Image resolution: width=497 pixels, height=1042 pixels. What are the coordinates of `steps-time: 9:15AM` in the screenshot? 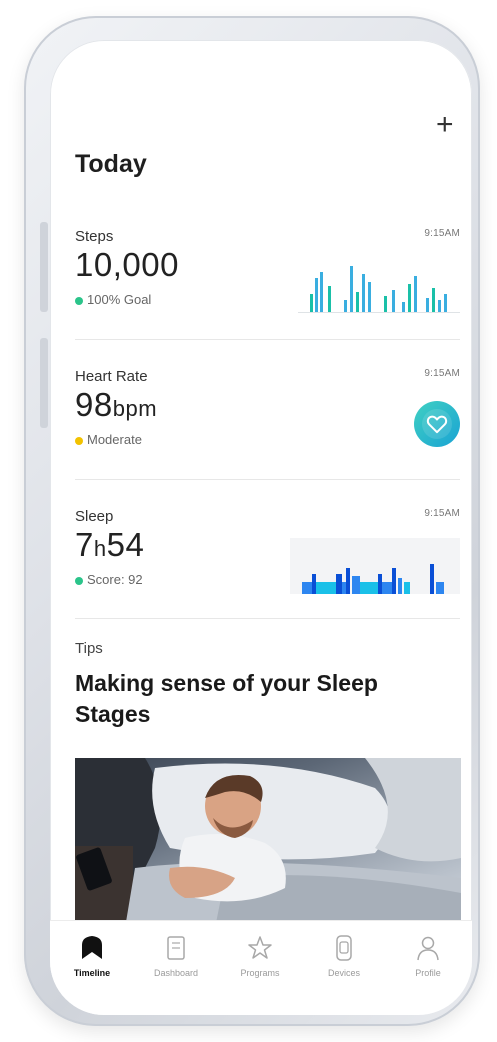 It's located at (442, 233).